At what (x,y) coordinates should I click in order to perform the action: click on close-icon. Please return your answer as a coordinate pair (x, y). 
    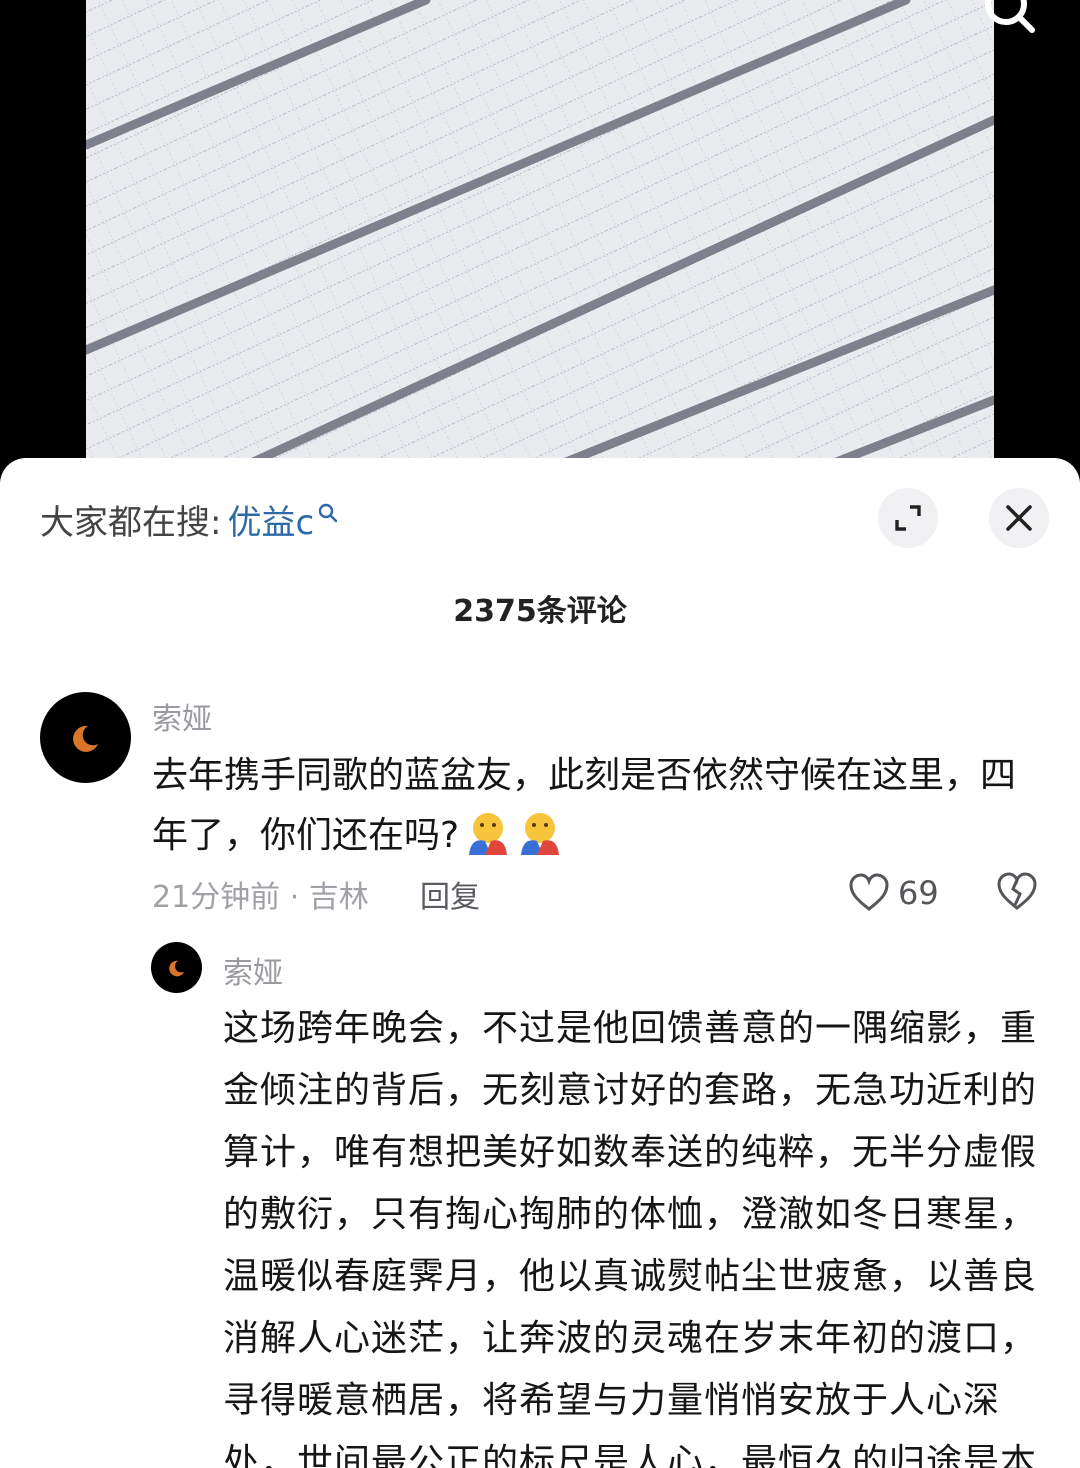
    Looking at the image, I should click on (1019, 518).